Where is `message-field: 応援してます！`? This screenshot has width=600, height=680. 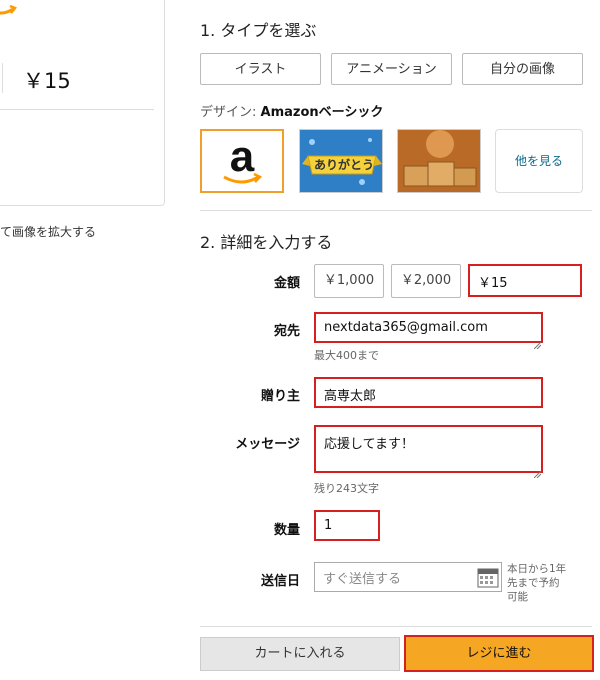 message-field: 応援してます！ is located at coordinates (428, 449).